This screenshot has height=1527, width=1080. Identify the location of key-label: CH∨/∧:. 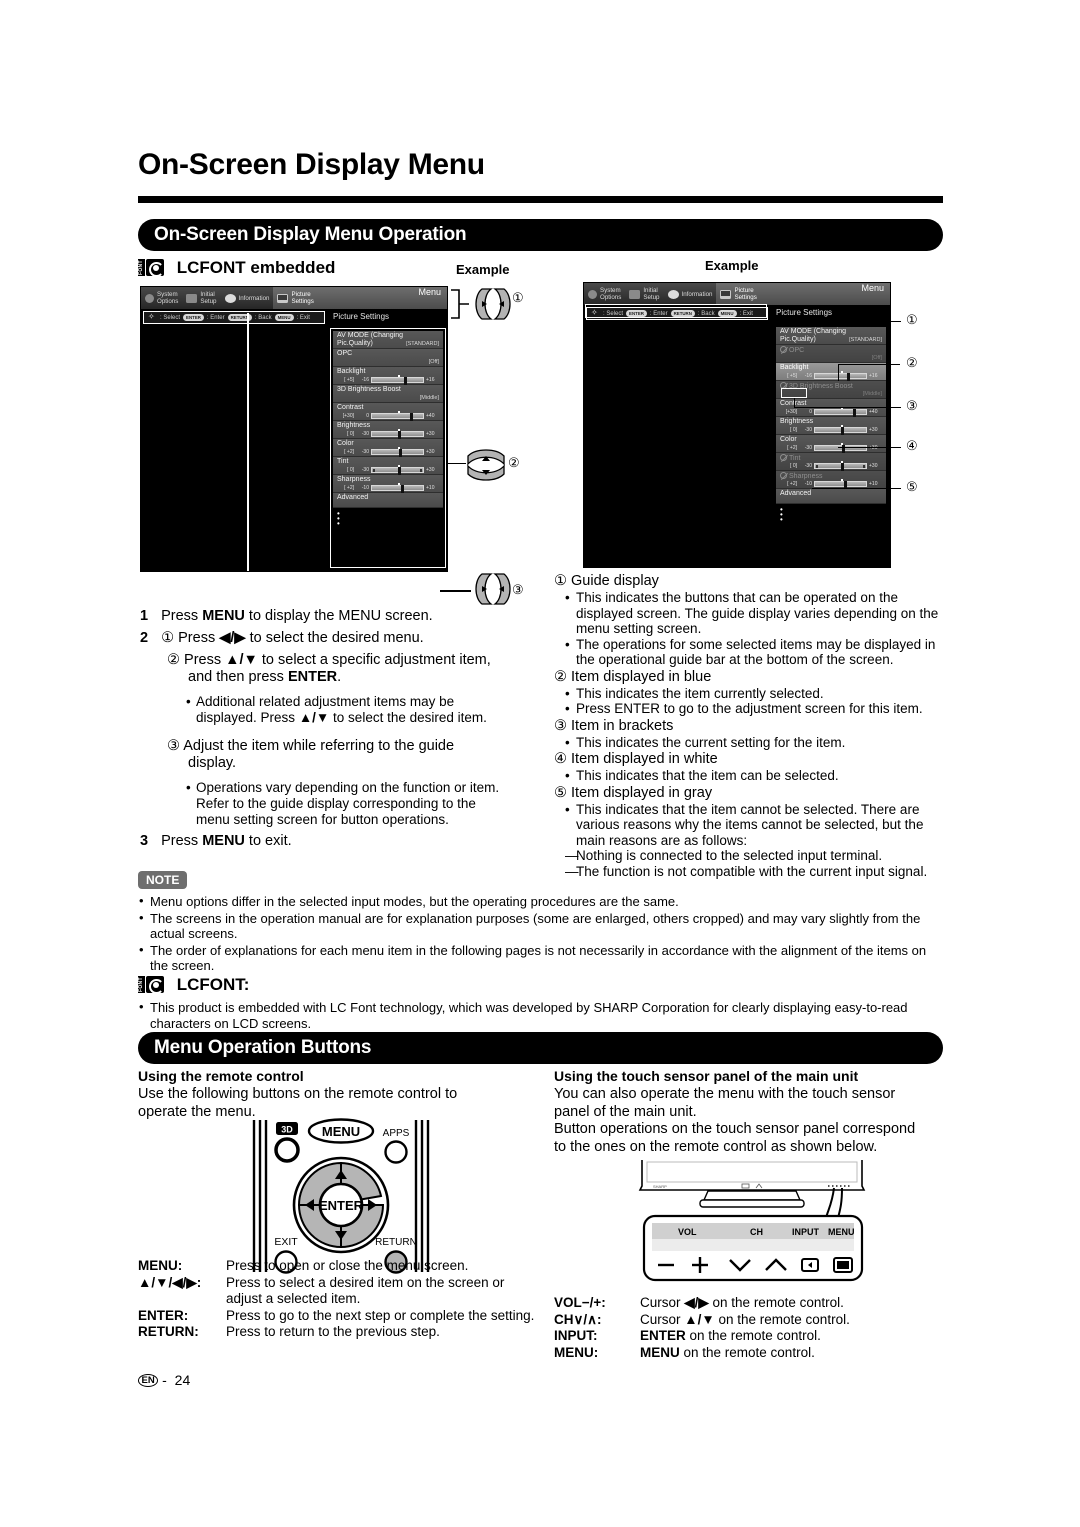
(578, 1319).